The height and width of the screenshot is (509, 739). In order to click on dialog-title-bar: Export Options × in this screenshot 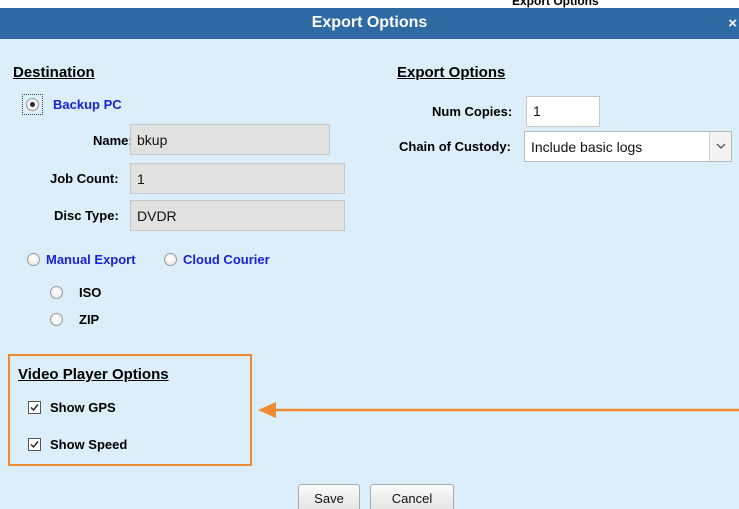, I will do `click(369, 23)`.